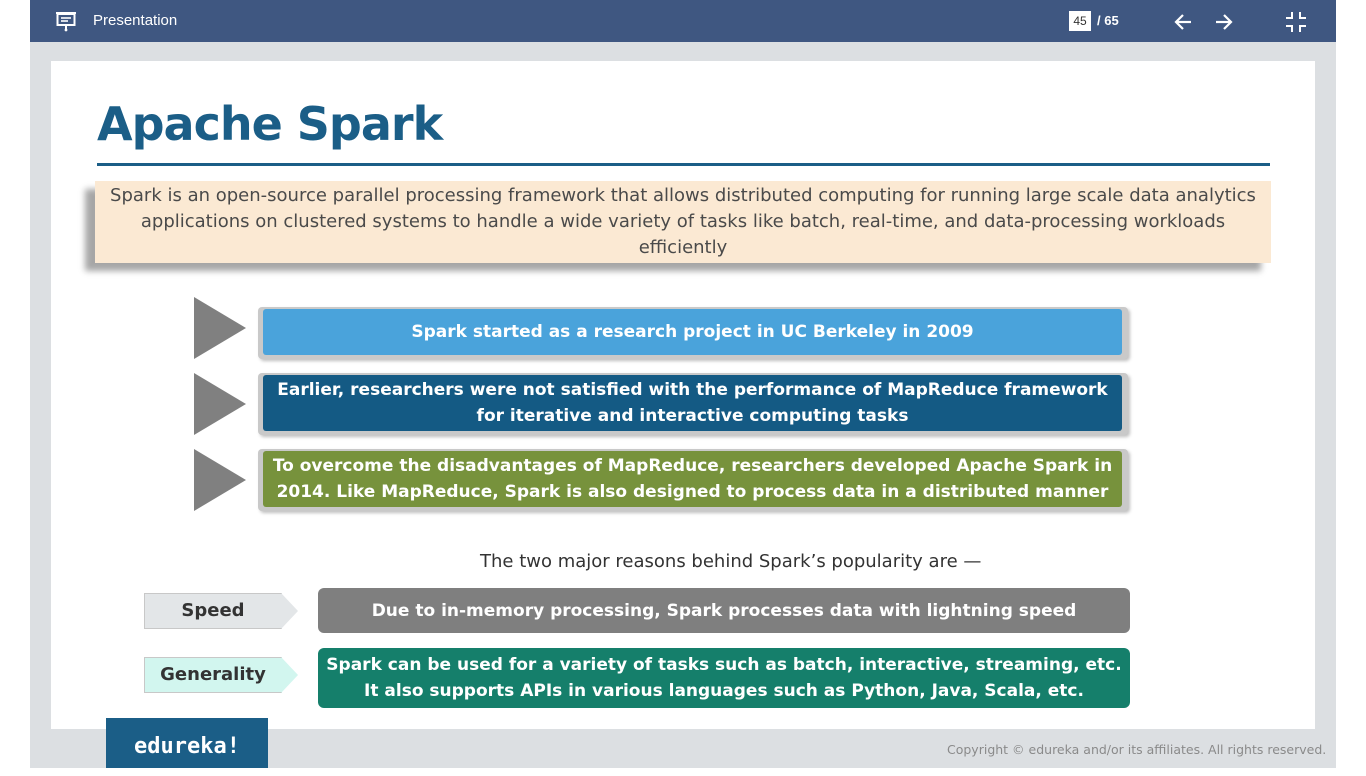  What do you see at coordinates (135, 20) in the screenshot?
I see `viewer-title: Presentation` at bounding box center [135, 20].